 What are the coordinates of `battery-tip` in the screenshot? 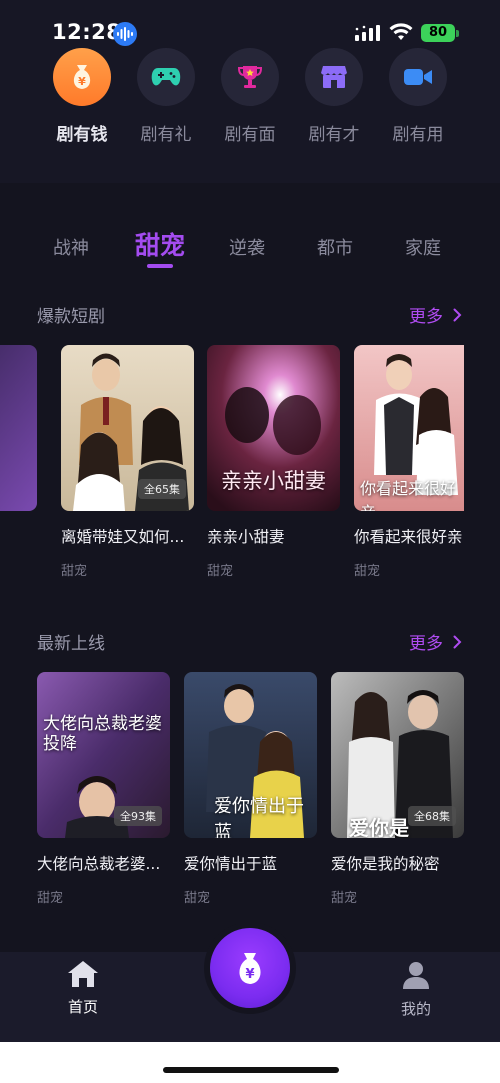 It's located at (457, 33).